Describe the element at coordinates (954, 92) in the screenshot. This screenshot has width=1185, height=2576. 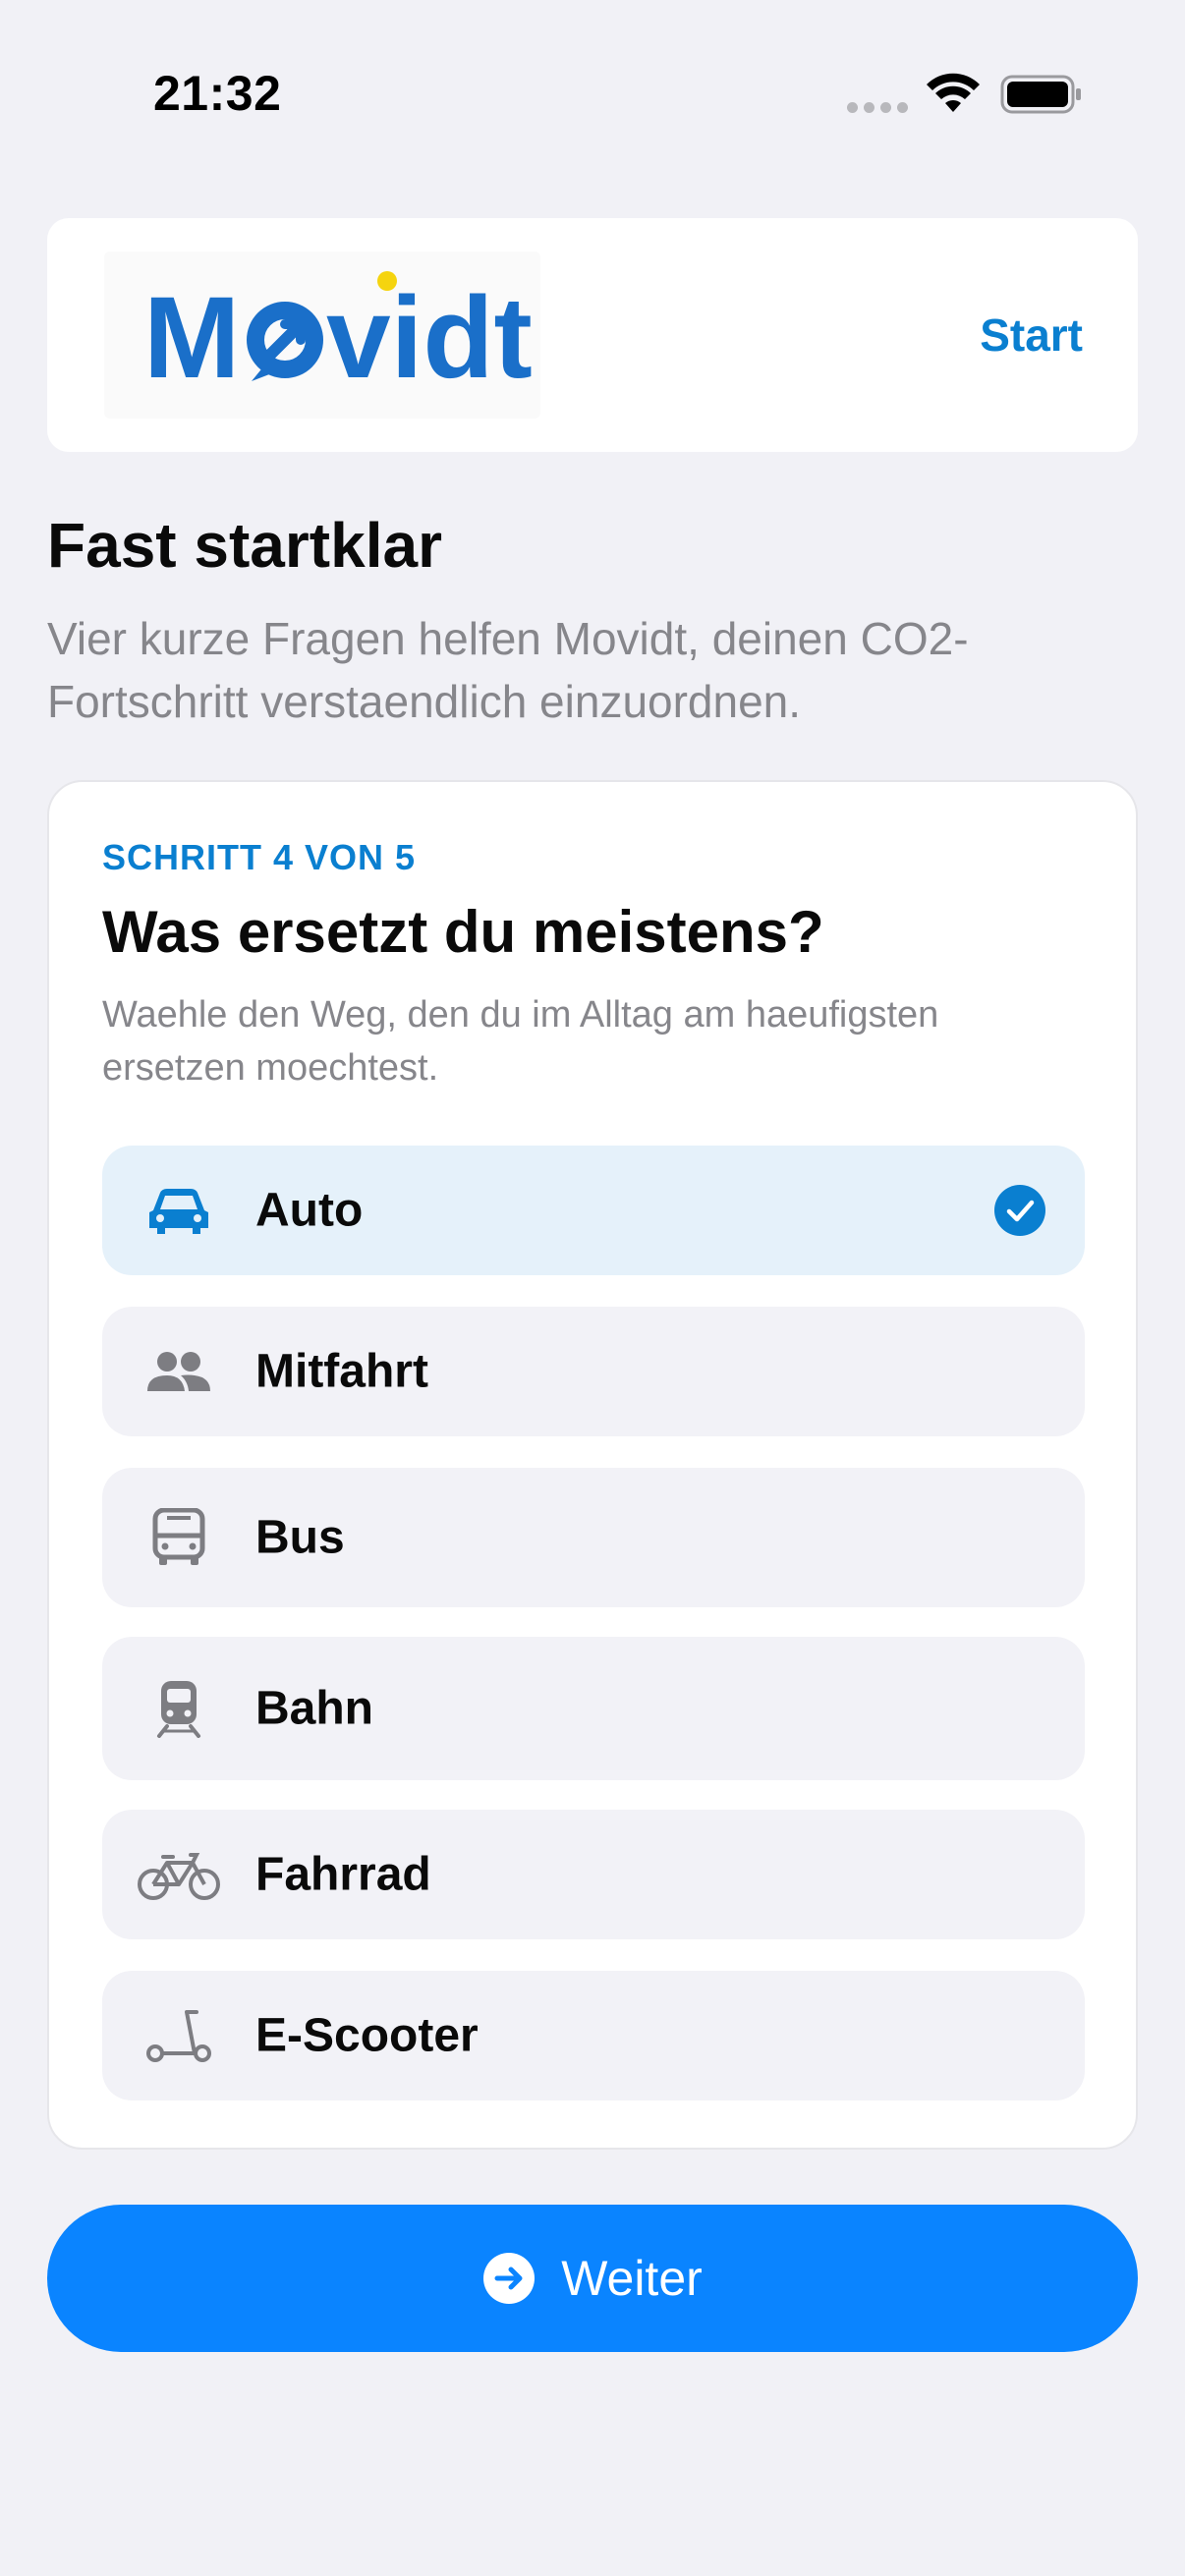
I see `wifi-icon` at that location.